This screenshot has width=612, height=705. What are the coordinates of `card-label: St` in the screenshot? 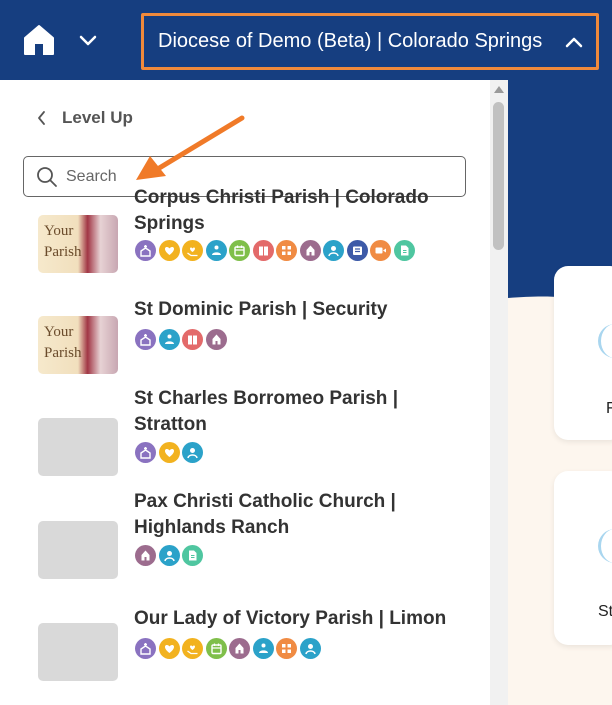 It's located at (605, 611).